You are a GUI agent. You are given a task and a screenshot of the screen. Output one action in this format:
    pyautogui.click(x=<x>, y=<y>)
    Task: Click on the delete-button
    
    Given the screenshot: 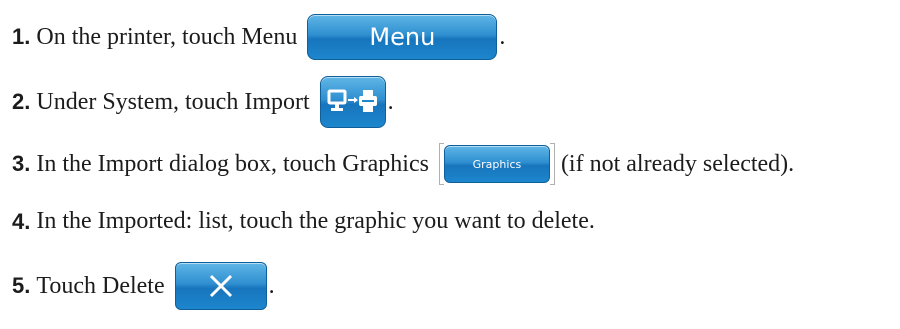 What is the action you would take?
    pyautogui.click(x=220, y=286)
    